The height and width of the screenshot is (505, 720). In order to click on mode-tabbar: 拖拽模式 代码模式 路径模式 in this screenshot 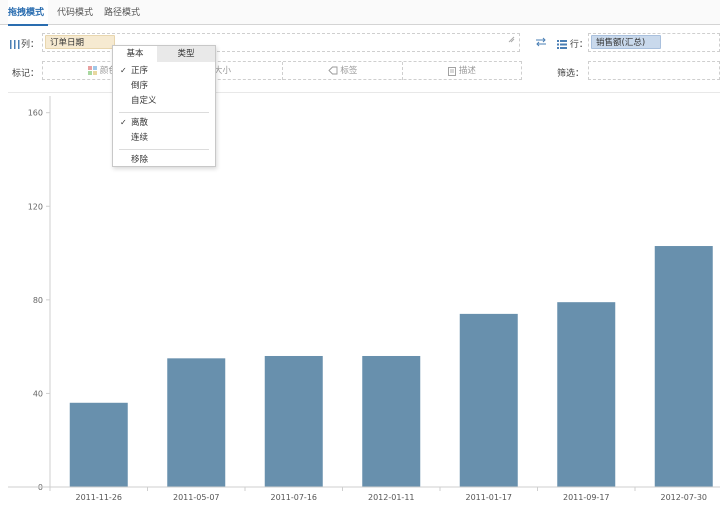, I will do `click(360, 13)`.